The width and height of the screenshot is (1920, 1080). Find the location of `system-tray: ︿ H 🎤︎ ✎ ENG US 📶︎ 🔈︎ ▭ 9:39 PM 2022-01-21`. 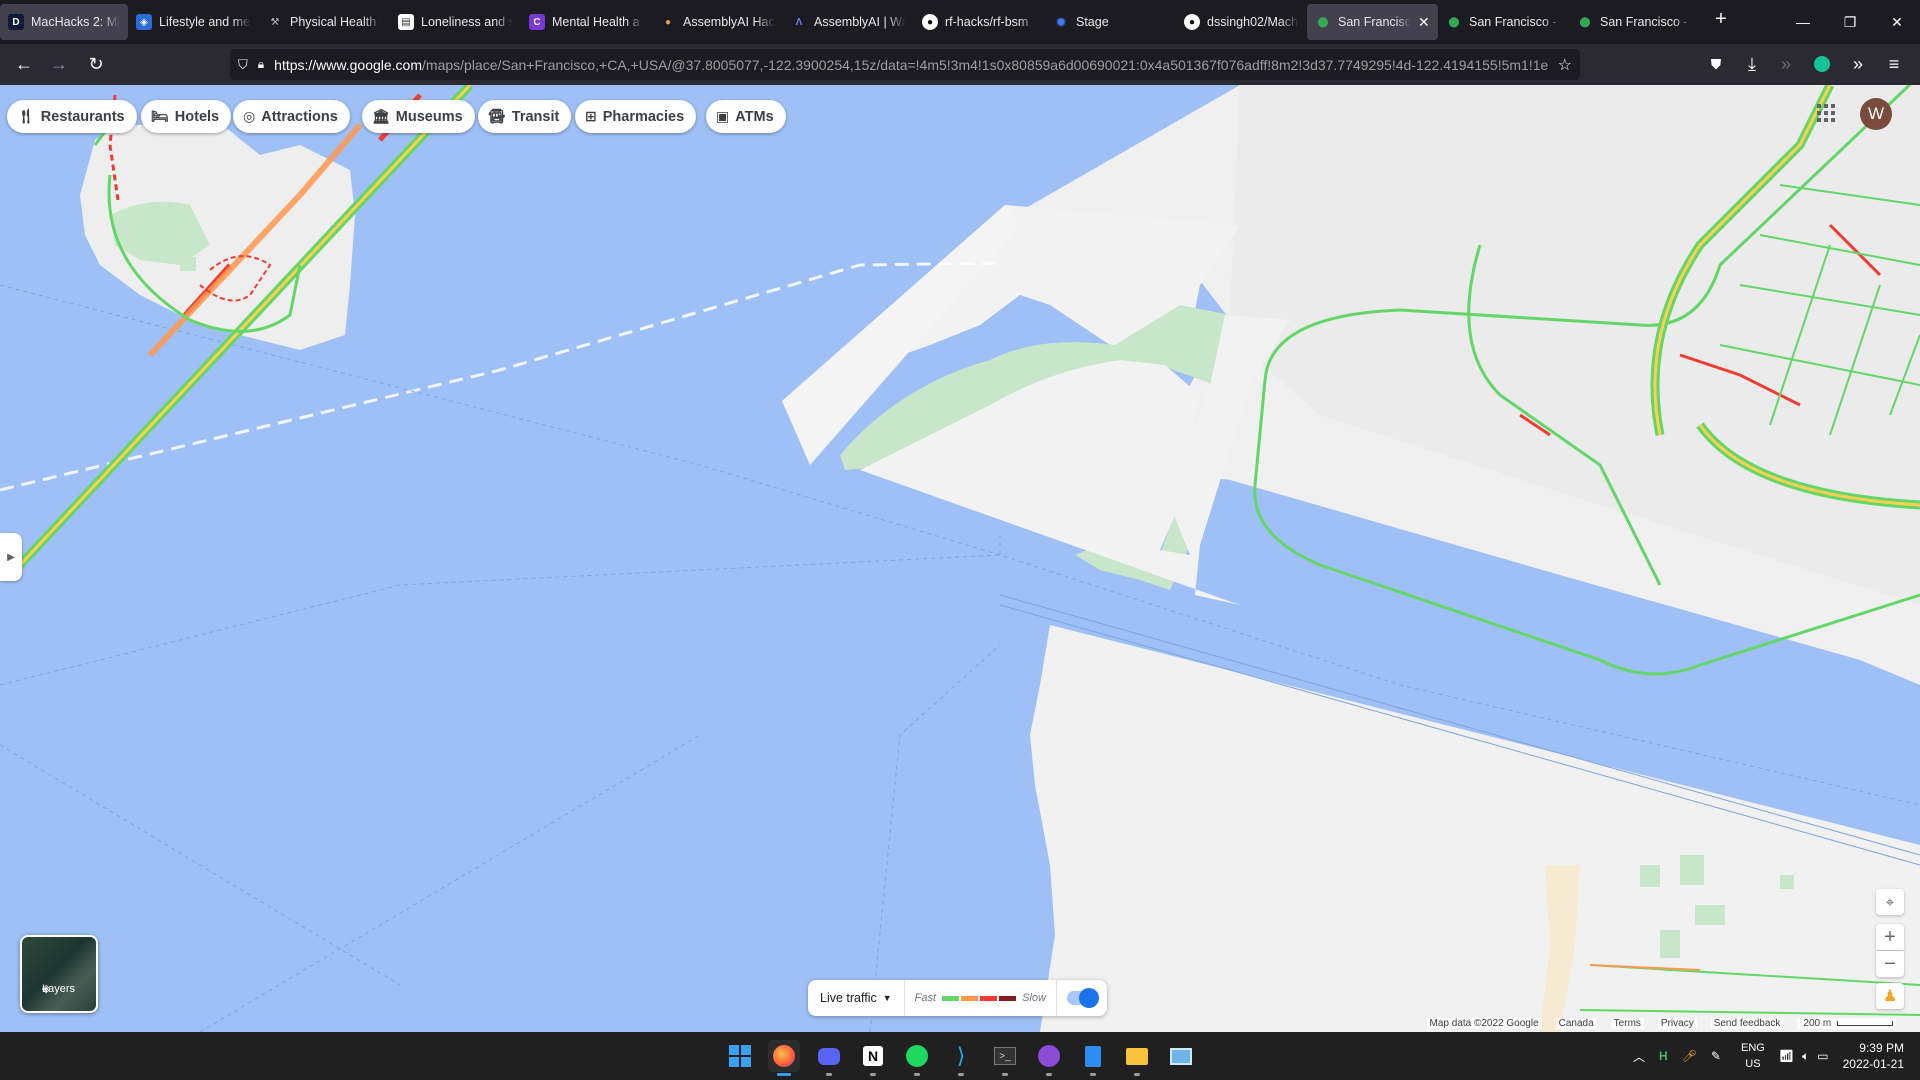

system-tray: ︿ H 🎤︎ ✎ ENG US 📶︎ 🔈︎ ▭ 9:39 PM 2022-01-21 is located at coordinates (1776, 1056).